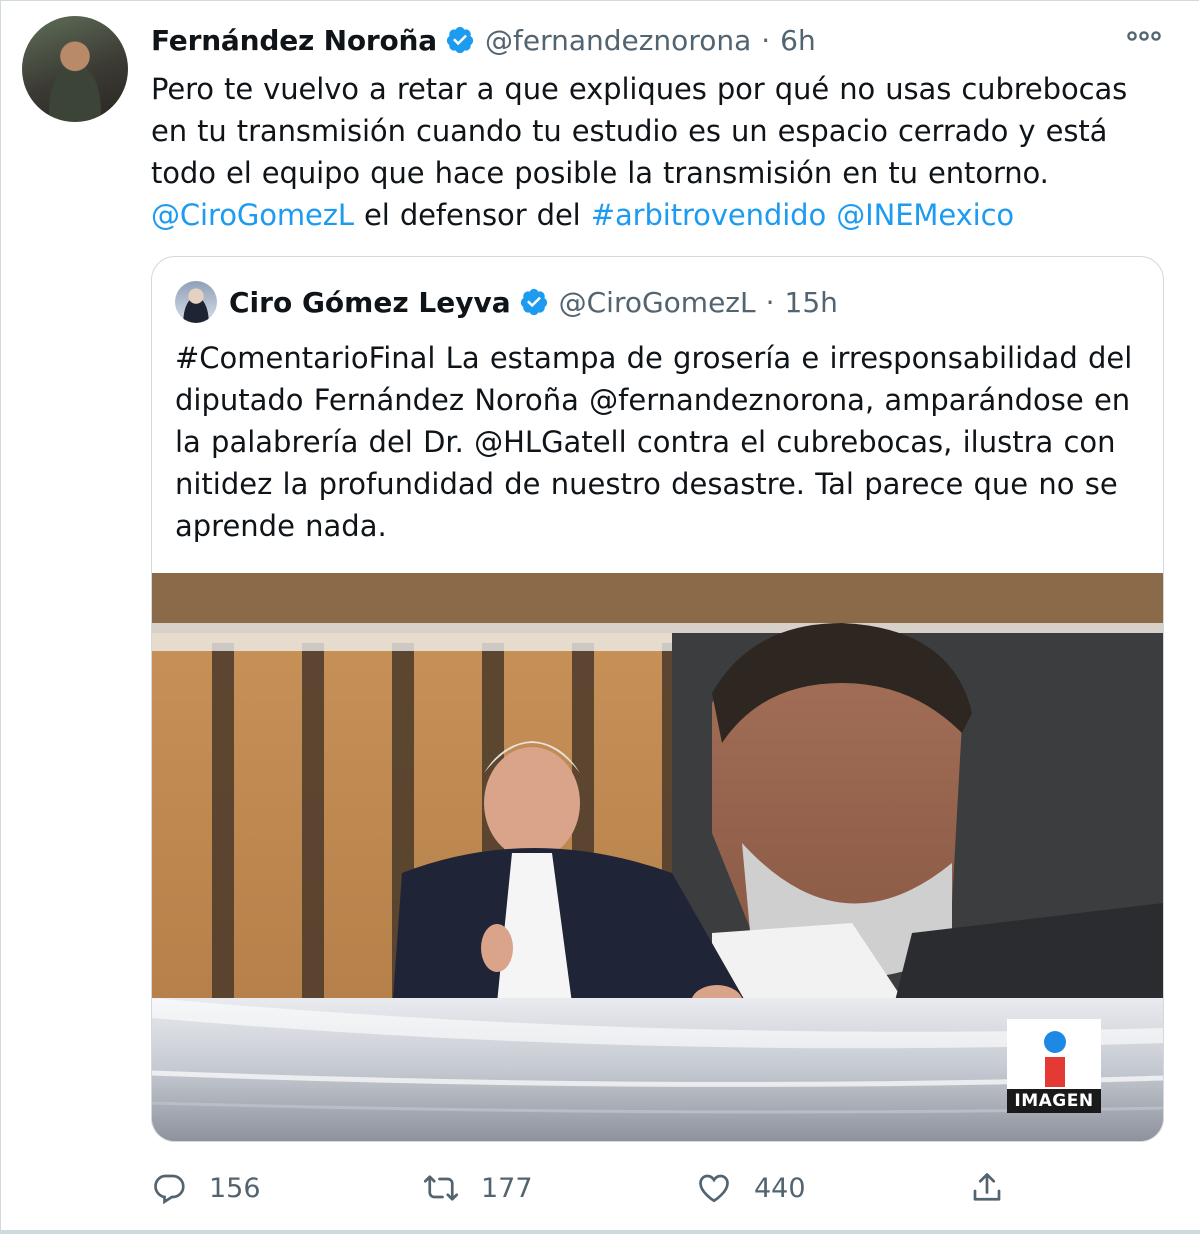  What do you see at coordinates (1144, 36) in the screenshot?
I see `more-options-icon` at bounding box center [1144, 36].